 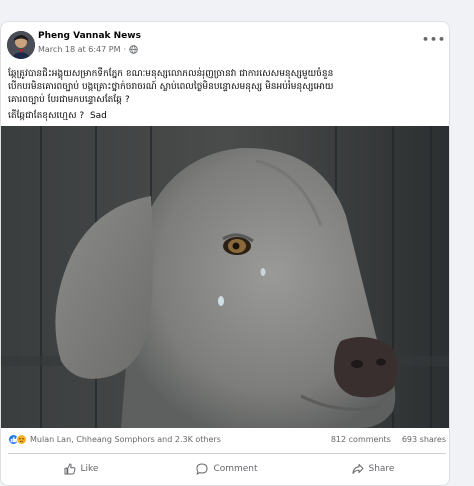 I want to click on page-name-link: Pheng Vannak News, so click(x=89, y=36).